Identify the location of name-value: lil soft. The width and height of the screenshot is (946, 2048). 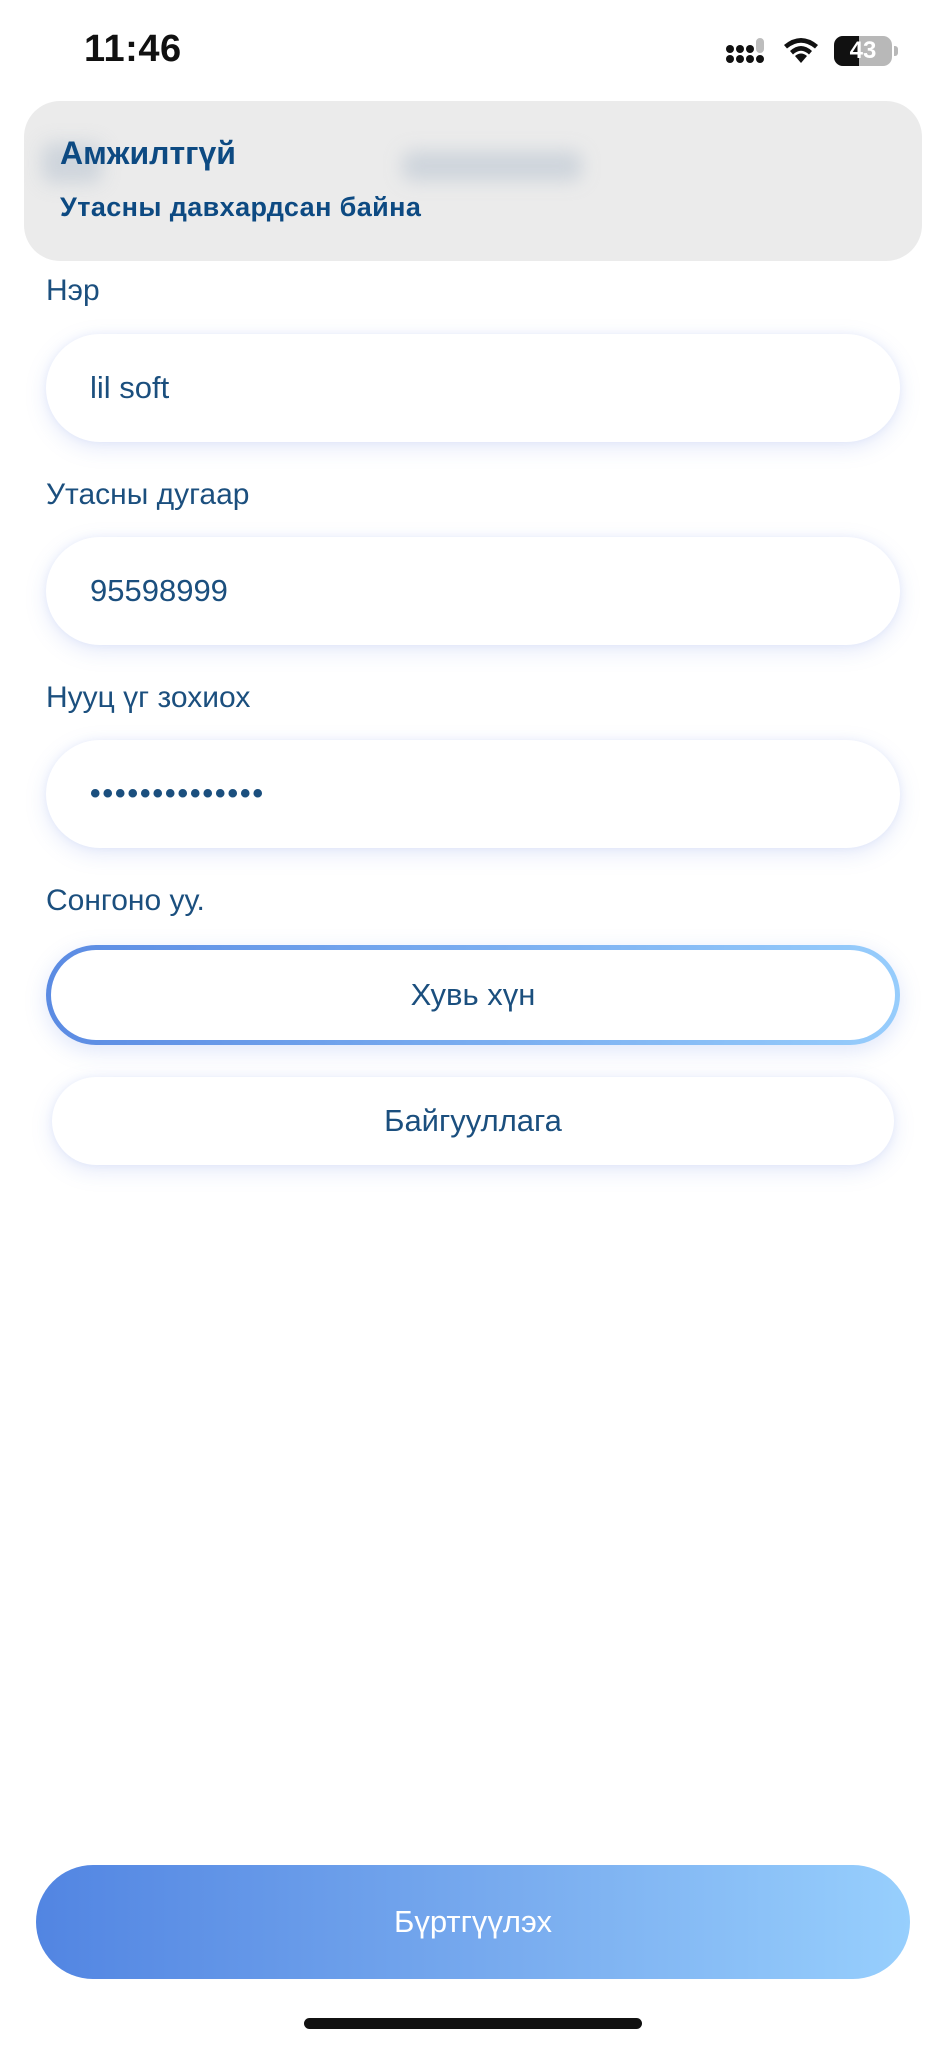
(130, 387).